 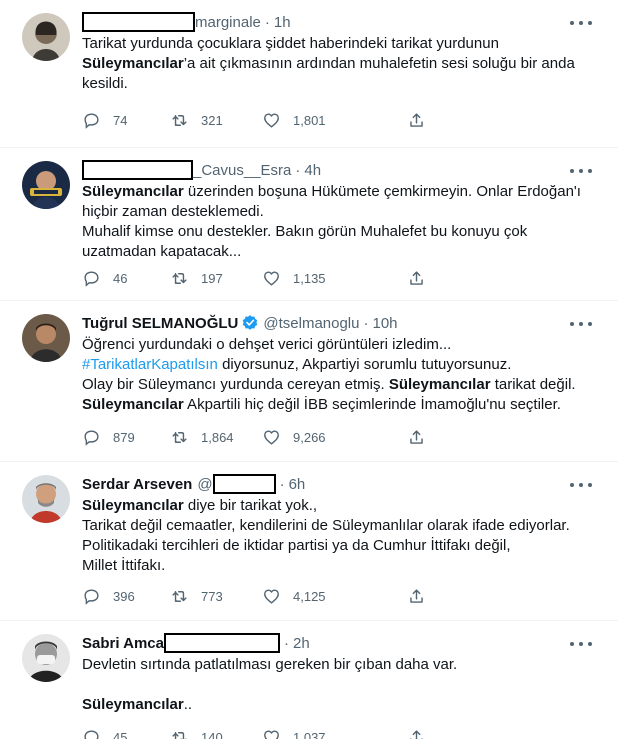 What do you see at coordinates (328, 643) in the screenshot?
I see `tweet-header: Sabri Amca · 2h` at bounding box center [328, 643].